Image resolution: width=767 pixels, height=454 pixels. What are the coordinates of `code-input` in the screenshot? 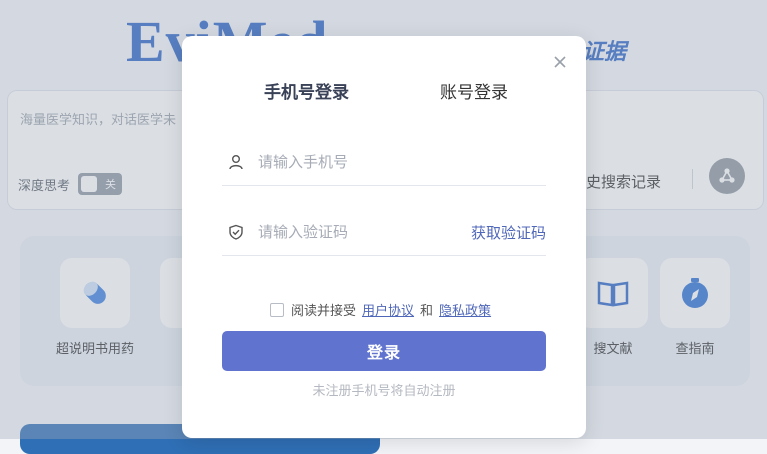 It's located at (363, 232).